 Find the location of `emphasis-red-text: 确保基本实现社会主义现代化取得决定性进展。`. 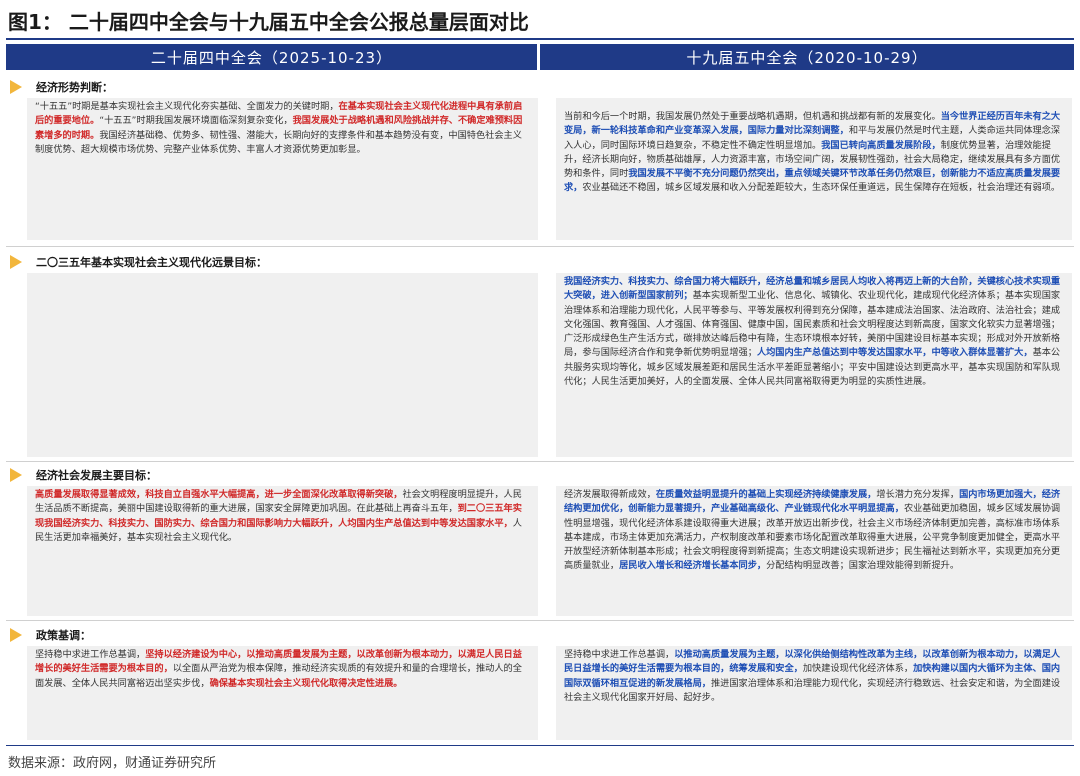

emphasis-red-text: 确保基本实现社会主义现代化取得决定性进展。 is located at coordinates (306, 683).